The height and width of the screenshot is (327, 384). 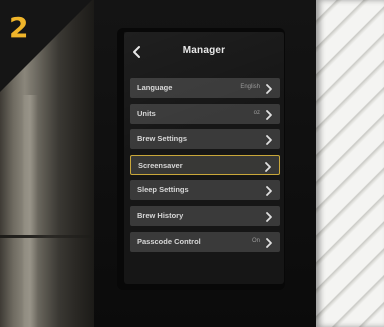 I want to click on screen-header: Manager, so click(x=204, y=52).